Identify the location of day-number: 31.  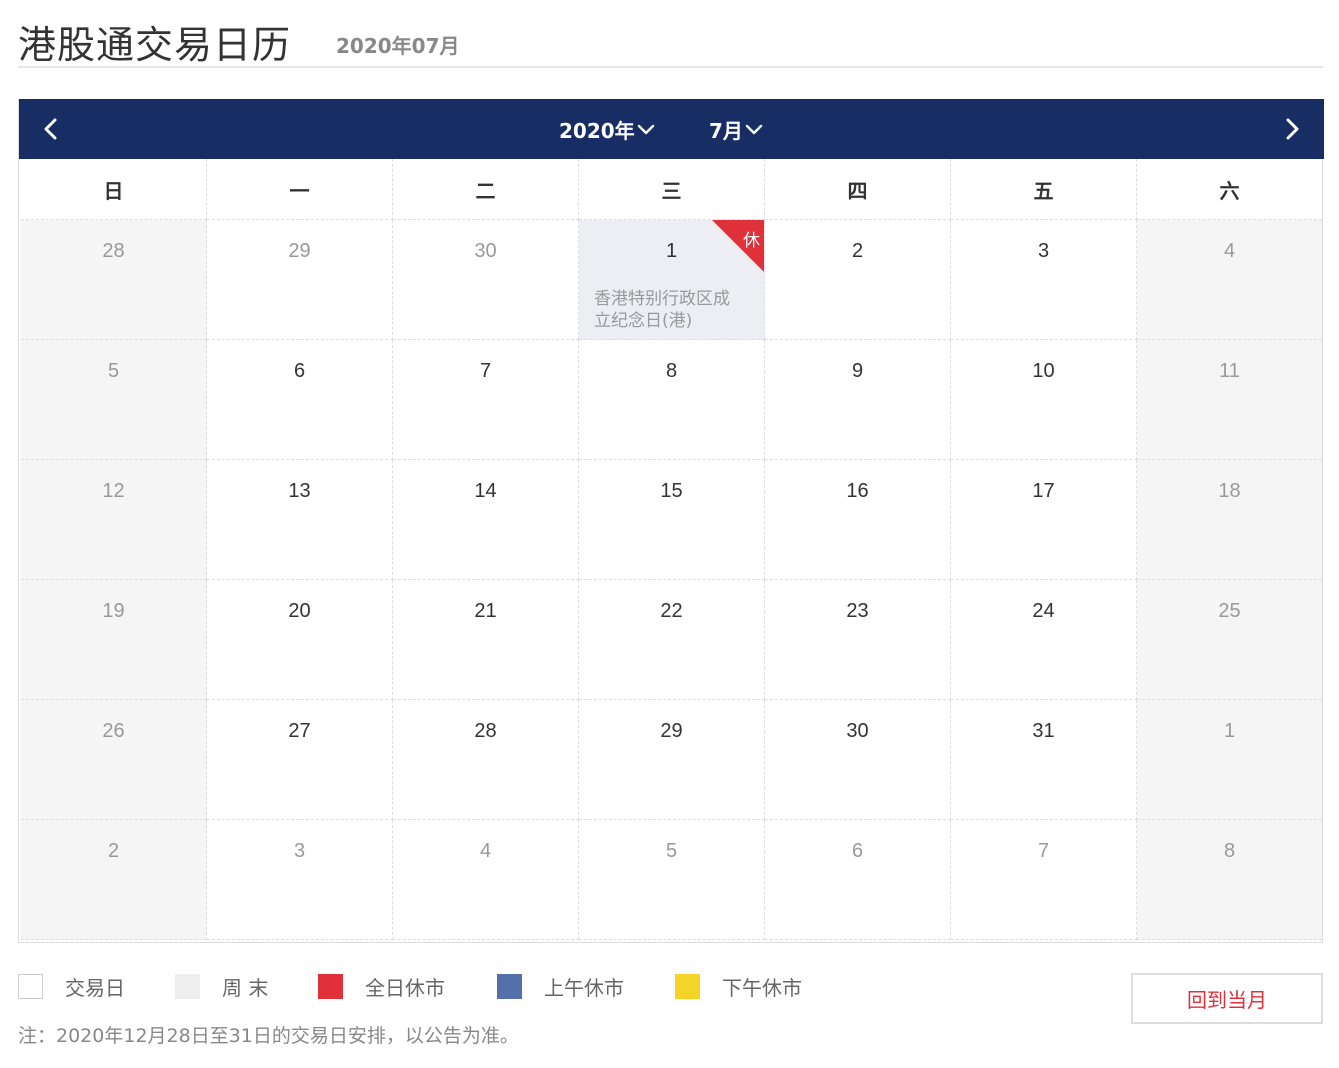
(1043, 731).